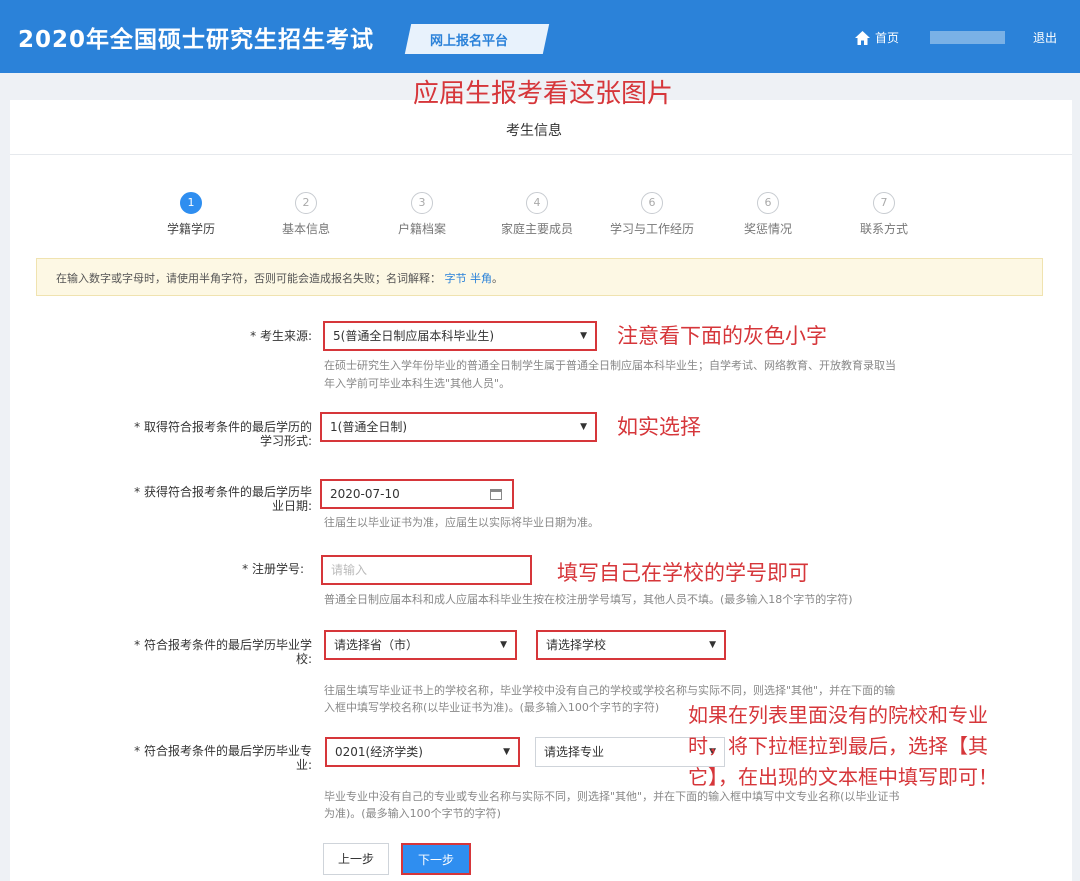 This screenshot has height=881, width=1080. What do you see at coordinates (469, 41) in the screenshot?
I see `platform-tag: 网上报名平台` at bounding box center [469, 41].